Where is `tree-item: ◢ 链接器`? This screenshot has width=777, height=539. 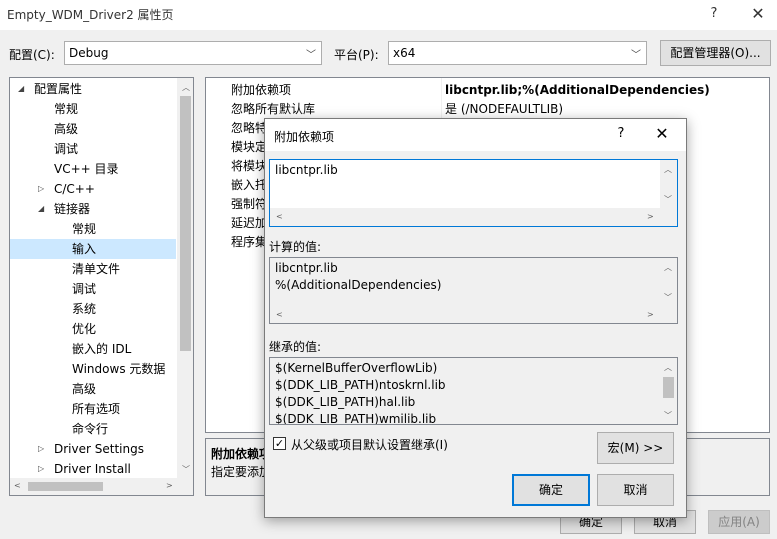 tree-item: ◢ 链接器 is located at coordinates (93, 209).